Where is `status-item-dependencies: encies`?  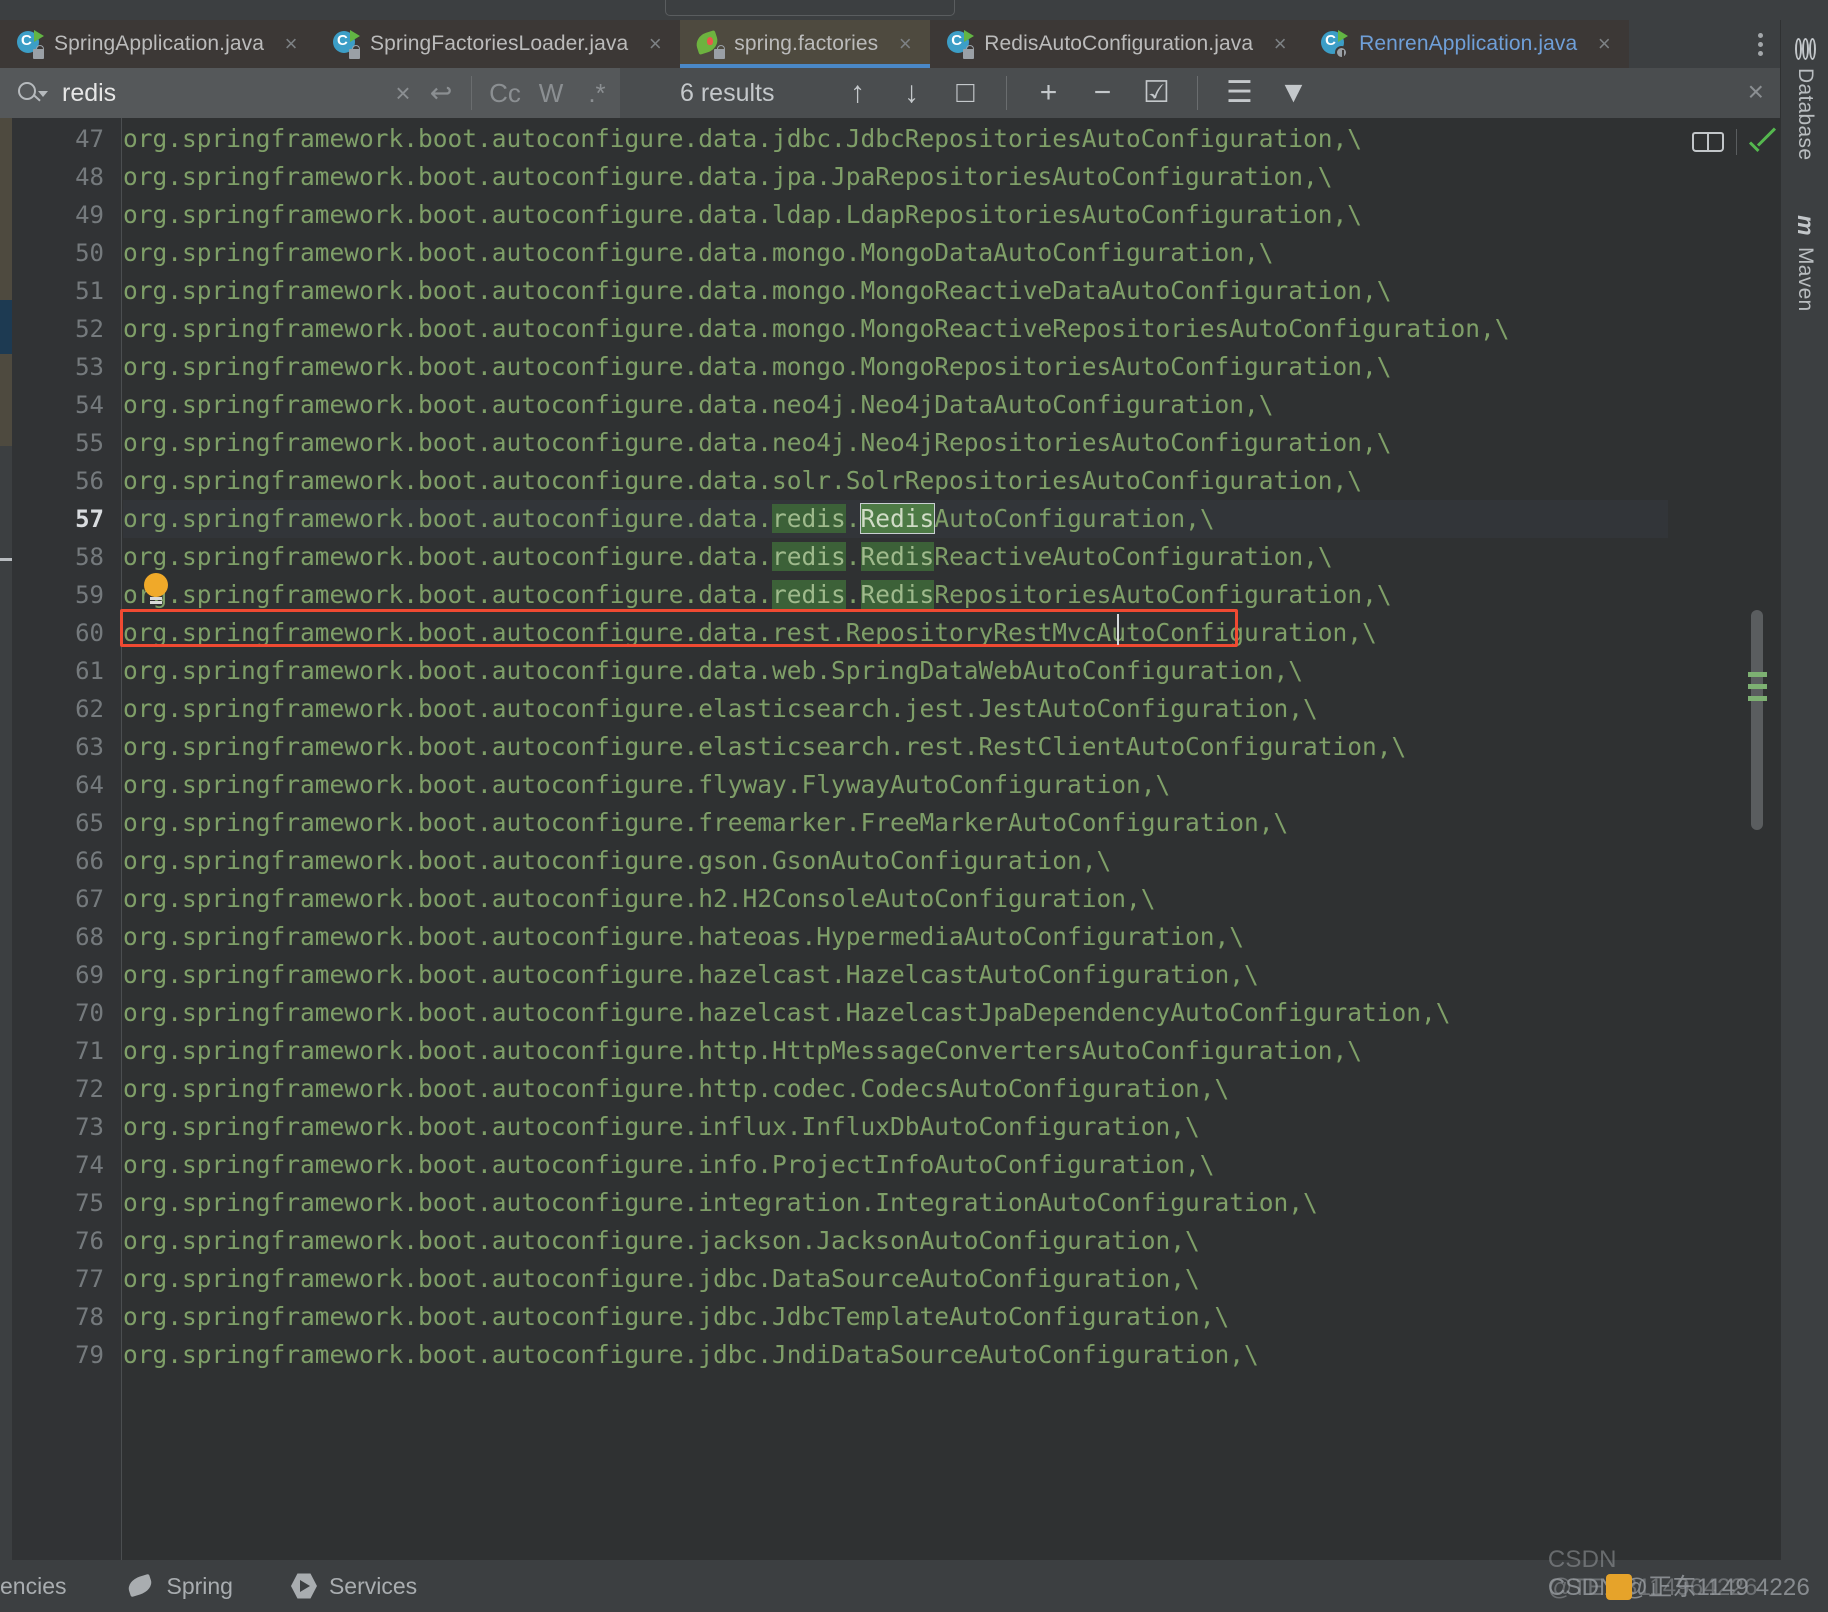
status-item-dependencies: encies is located at coordinates (33, 1586).